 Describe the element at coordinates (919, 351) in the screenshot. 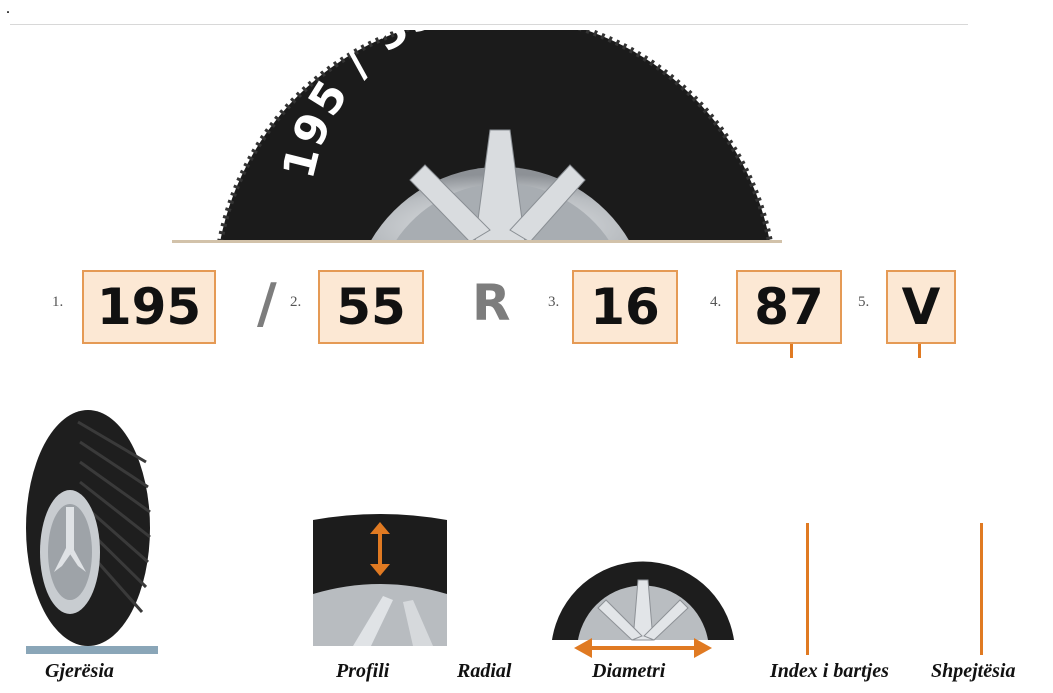

I see `speed-connector-top` at that location.